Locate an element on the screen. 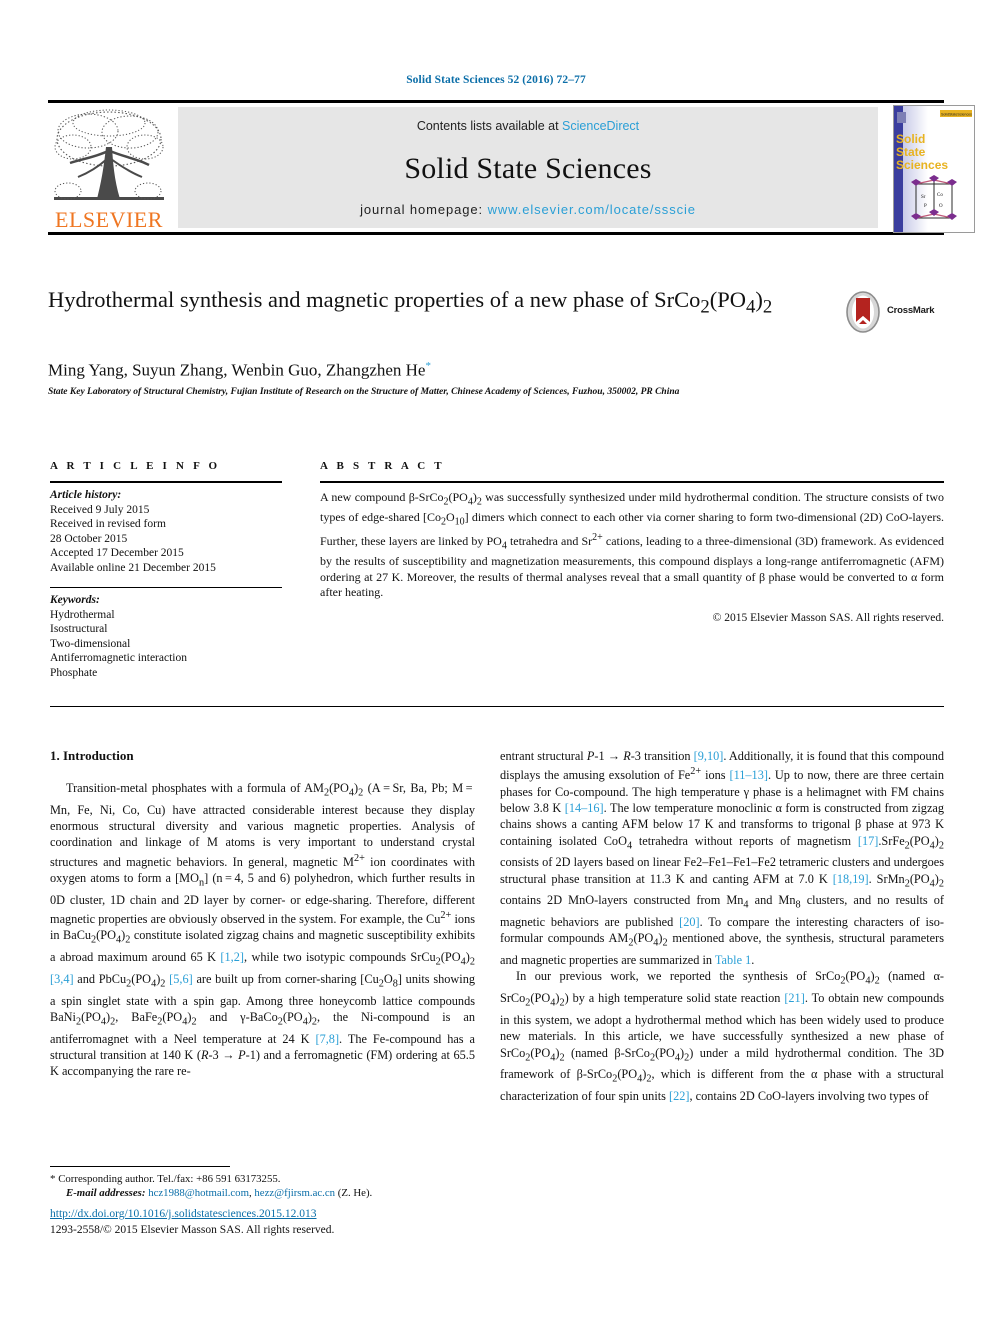  email-link-1: hcz1988@hotmail.com is located at coordinates (198, 1193).